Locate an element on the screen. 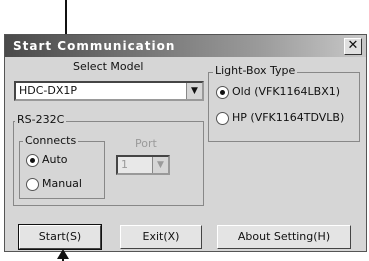 This screenshot has width=369, height=261. connects-auto-radio is located at coordinates (32, 160).